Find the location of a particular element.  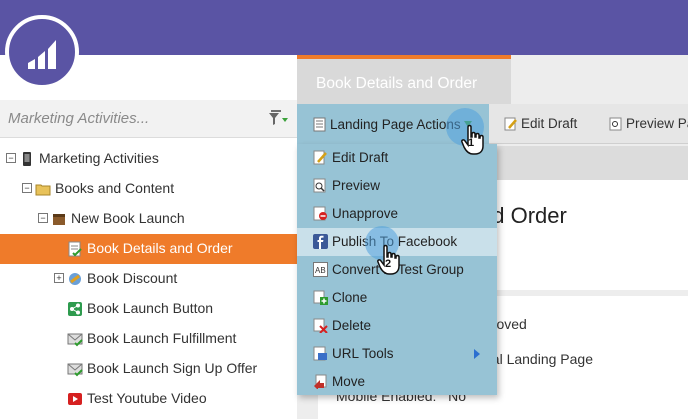

url-tools-icon is located at coordinates (320, 353).